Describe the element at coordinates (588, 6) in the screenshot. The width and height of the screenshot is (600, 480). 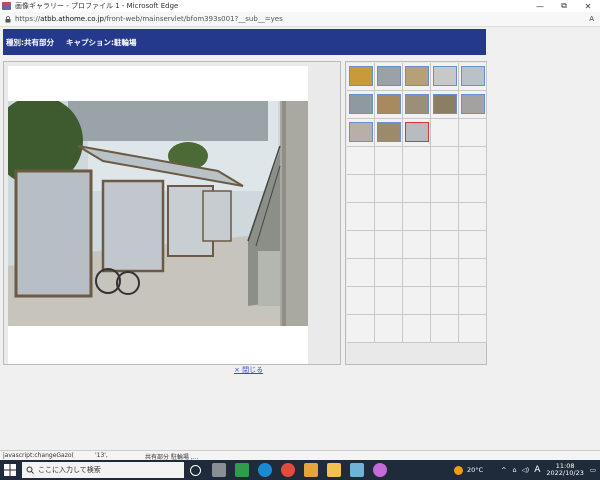
I see `close-window-button: ✕` at that location.